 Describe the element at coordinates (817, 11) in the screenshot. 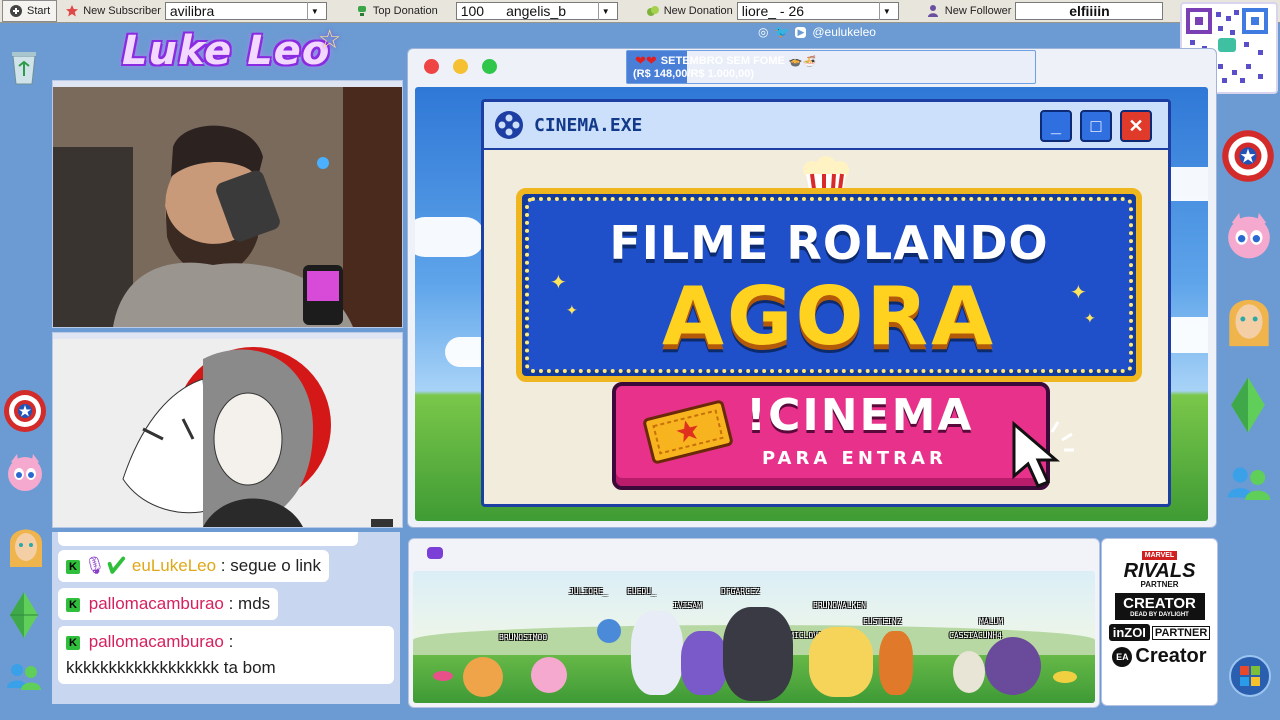

I see `new-donation-field: liore_ - 26 ▼` at that location.